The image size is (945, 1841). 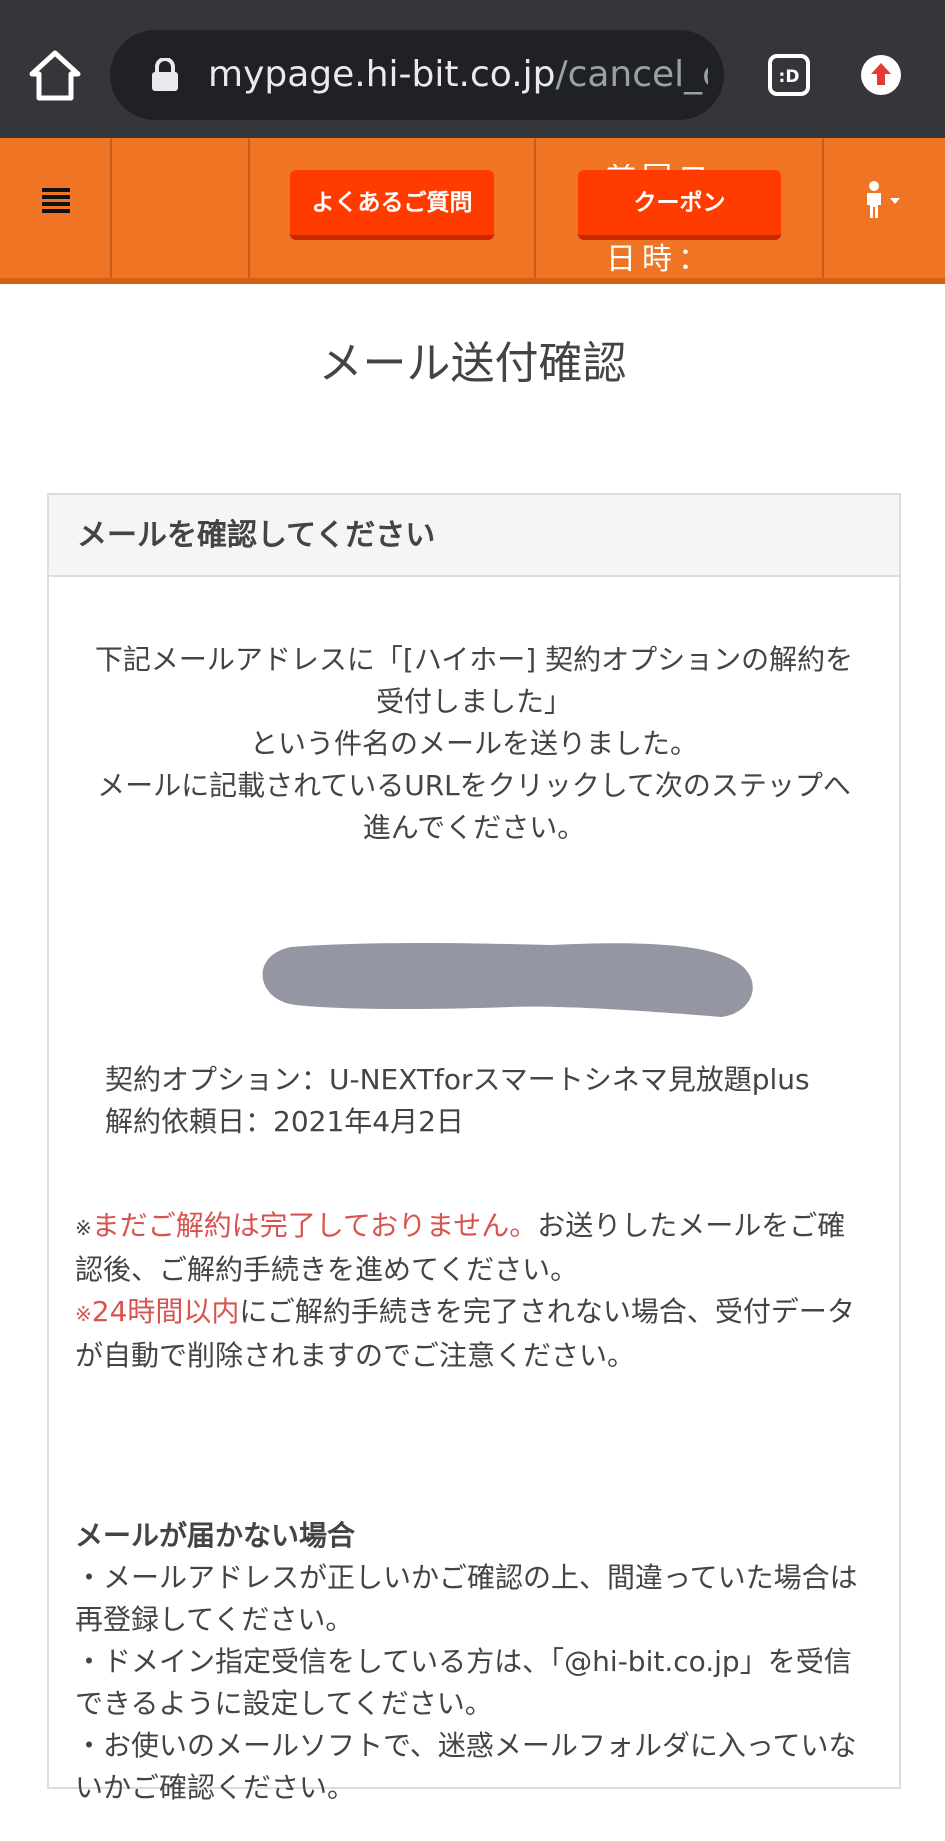 What do you see at coordinates (474, 827) in the screenshot?
I see `intro-line: 進んでください。` at bounding box center [474, 827].